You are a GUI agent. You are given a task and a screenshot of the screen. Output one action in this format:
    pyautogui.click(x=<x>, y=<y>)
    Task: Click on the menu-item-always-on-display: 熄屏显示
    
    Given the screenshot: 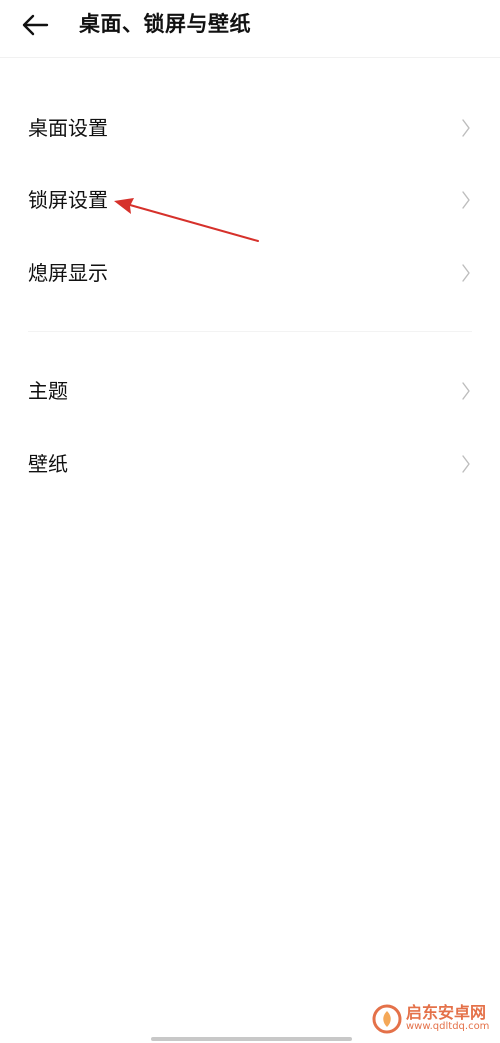 What is the action you would take?
    pyautogui.click(x=250, y=273)
    